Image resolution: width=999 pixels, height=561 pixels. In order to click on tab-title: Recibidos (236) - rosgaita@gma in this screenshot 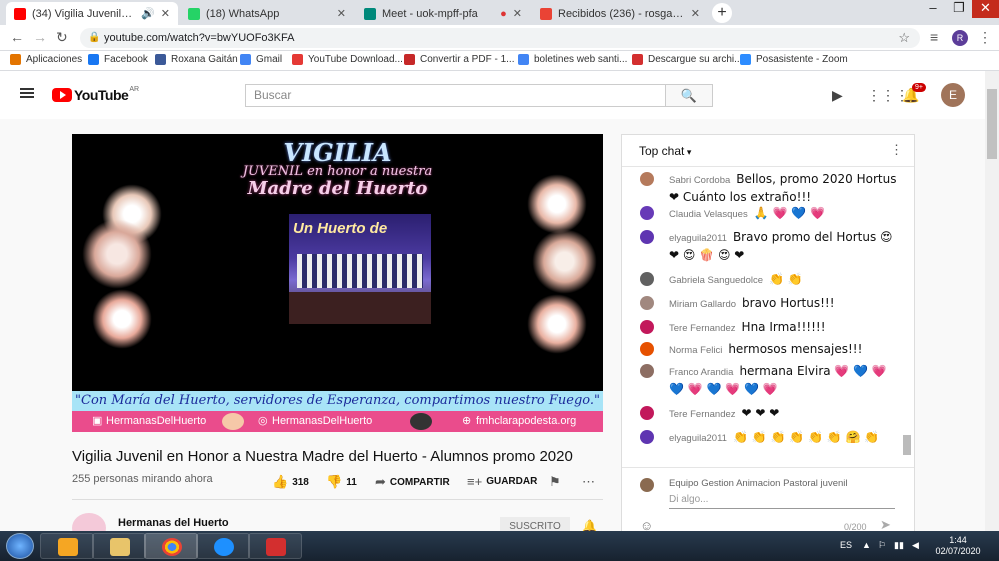, I will do `click(621, 13)`.